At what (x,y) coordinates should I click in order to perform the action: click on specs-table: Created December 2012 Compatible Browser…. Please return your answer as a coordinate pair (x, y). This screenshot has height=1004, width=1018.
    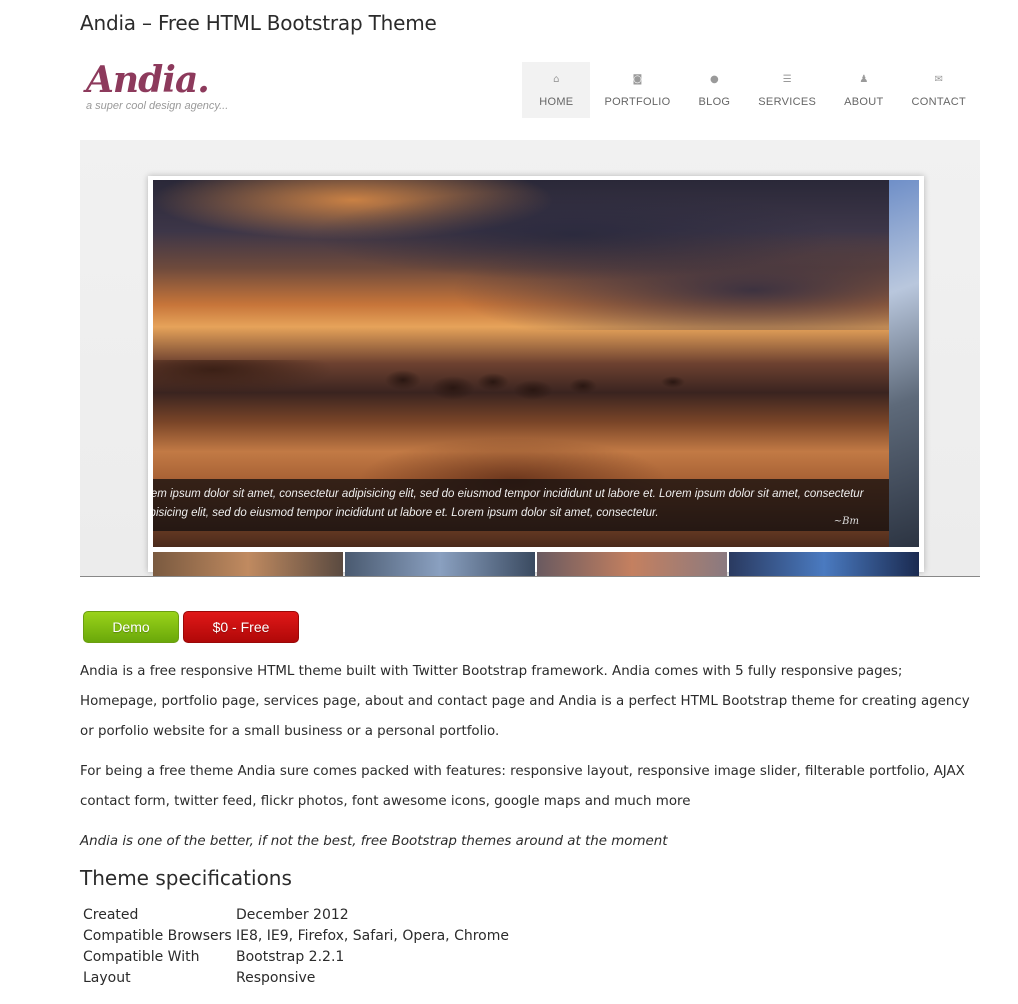
    Looking at the image, I should click on (296, 946).